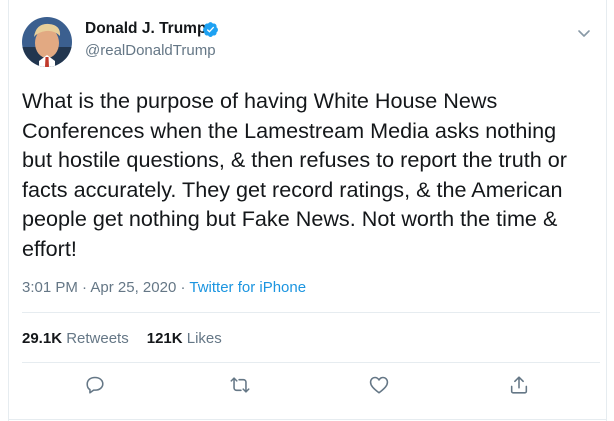  I want to click on engagement-stats: 29.1K Retweets 121K Likes, so click(122, 338).